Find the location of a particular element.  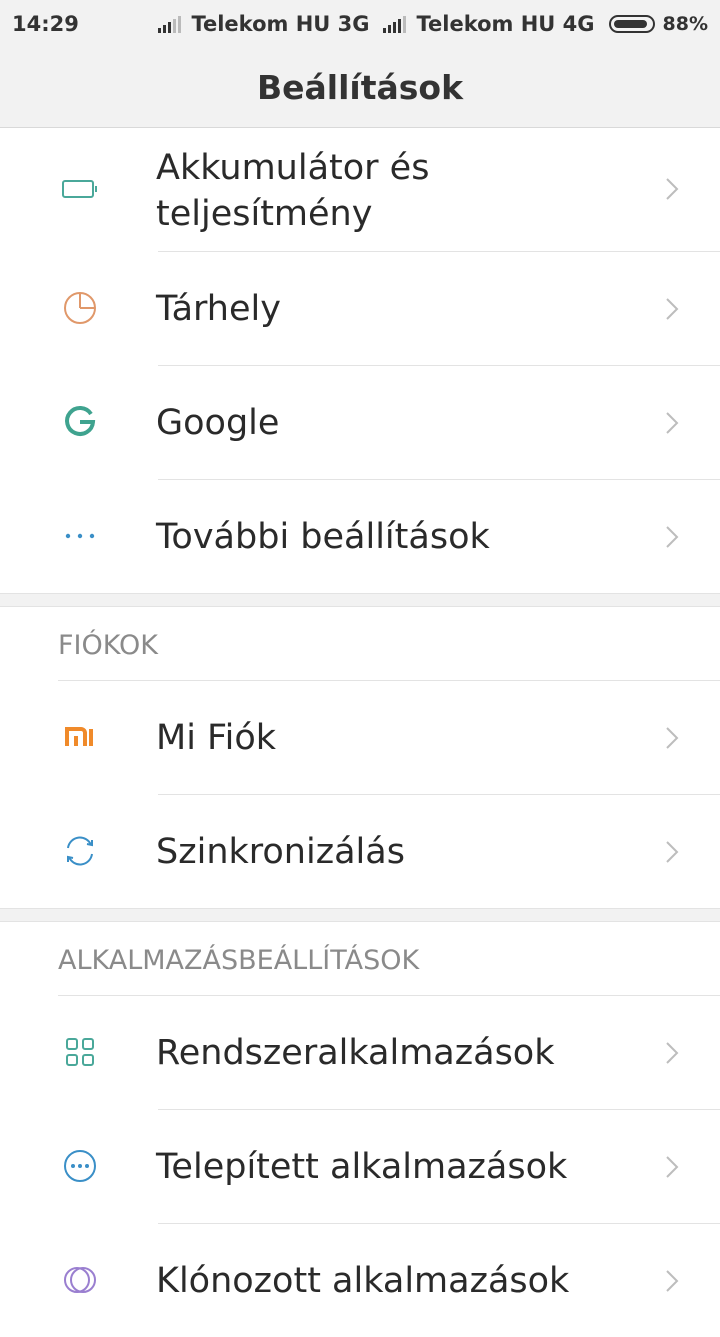

pie-chart-icon is located at coordinates (80, 308).